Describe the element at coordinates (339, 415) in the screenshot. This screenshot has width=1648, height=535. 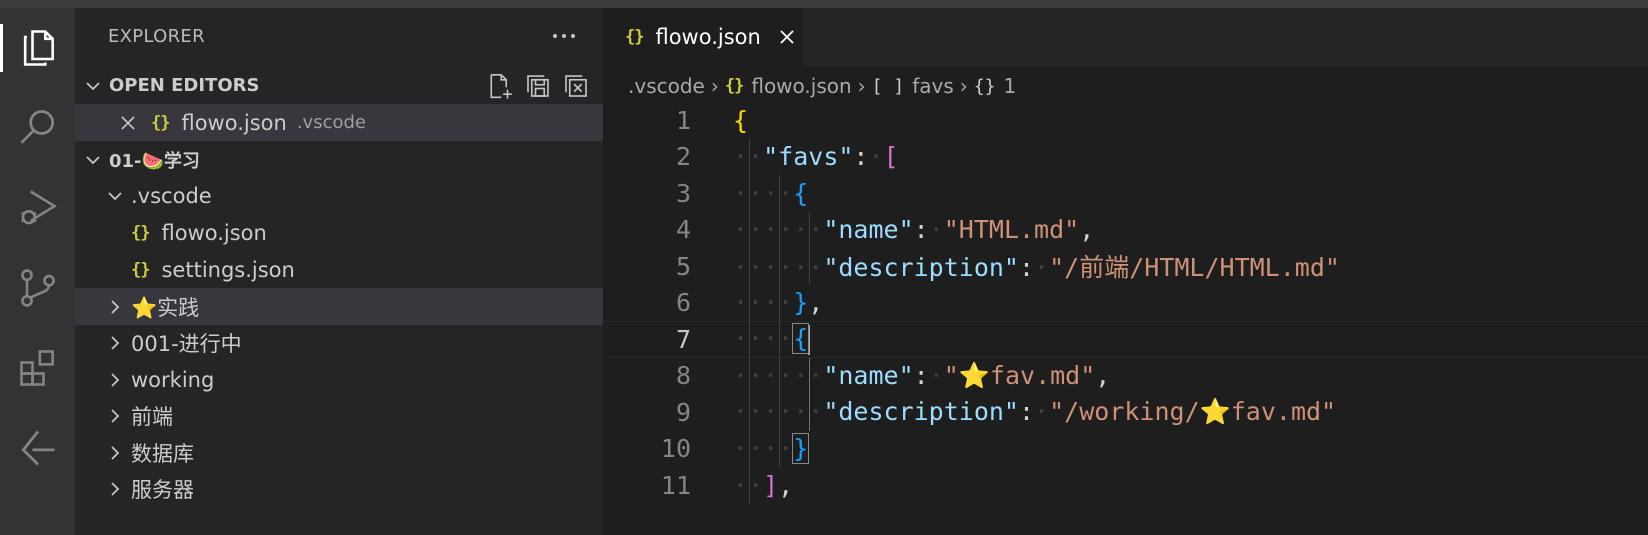
I see `tree-item-frontend: 前端` at that location.